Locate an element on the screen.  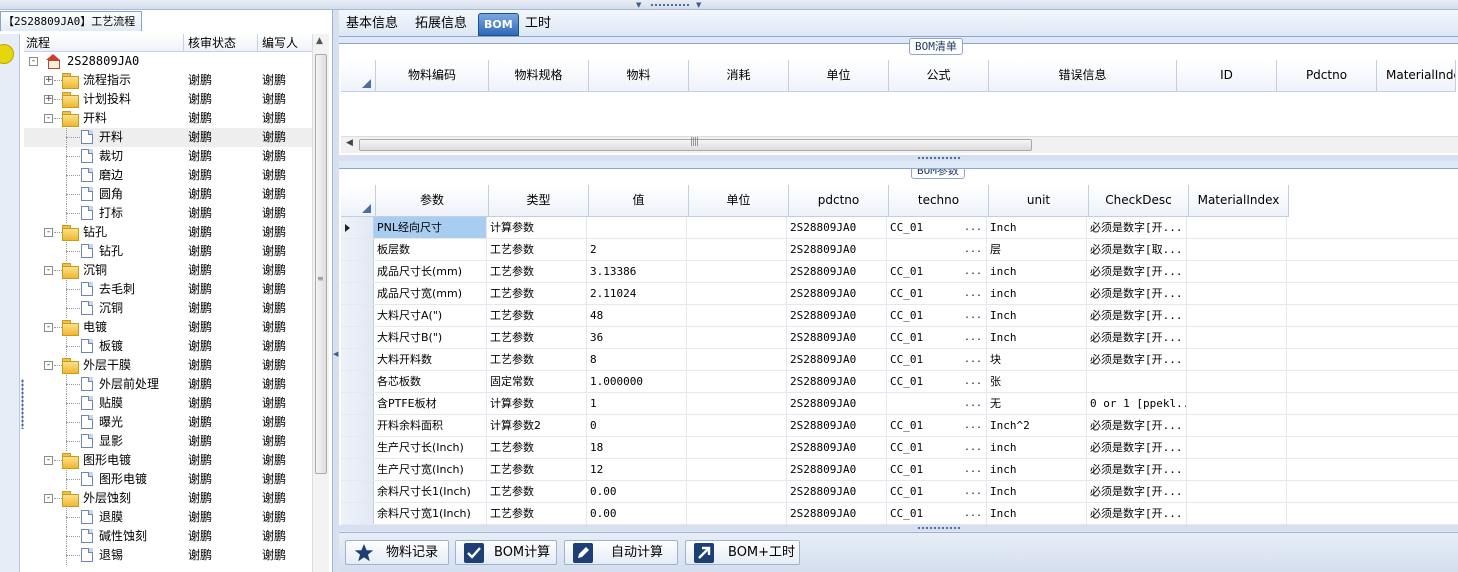
tree-row: - 图形电镀 谢鹏 谢鹏 is located at coordinates (168, 460).